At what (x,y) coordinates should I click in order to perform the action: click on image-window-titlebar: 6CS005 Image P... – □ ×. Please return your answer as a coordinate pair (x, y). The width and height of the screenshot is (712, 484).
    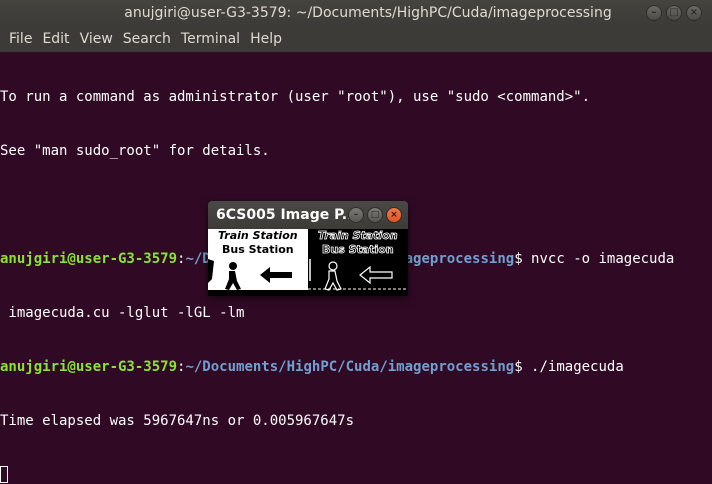
    Looking at the image, I should click on (308, 215).